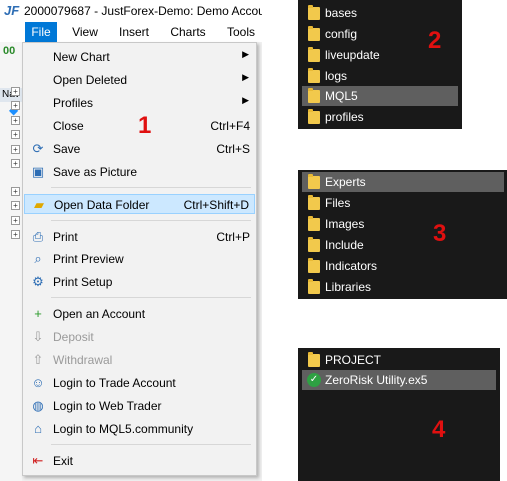  What do you see at coordinates (399, 360) in the screenshot?
I see `folder-row-project: PROJECT` at bounding box center [399, 360].